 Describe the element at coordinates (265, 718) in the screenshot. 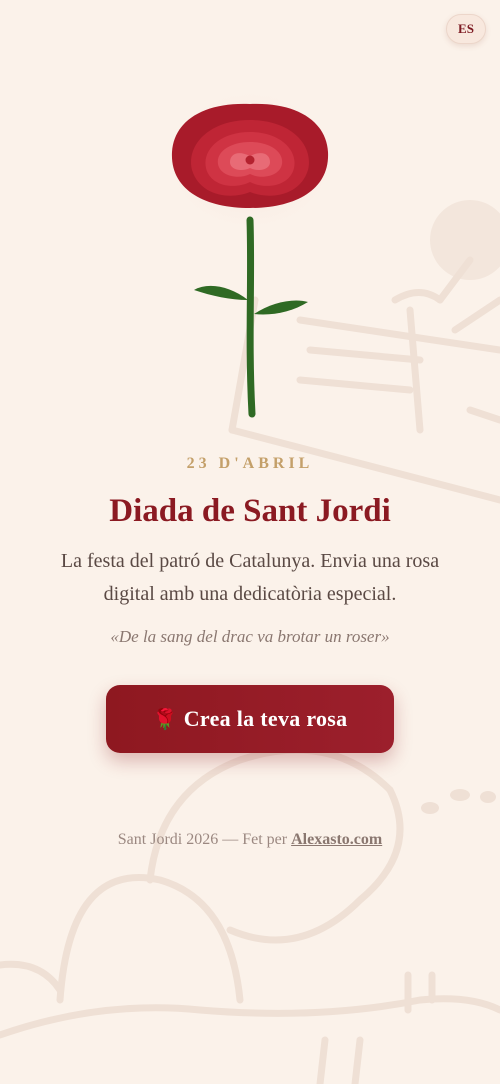

I see `create-rose-label: Crea la teva rosa` at that location.